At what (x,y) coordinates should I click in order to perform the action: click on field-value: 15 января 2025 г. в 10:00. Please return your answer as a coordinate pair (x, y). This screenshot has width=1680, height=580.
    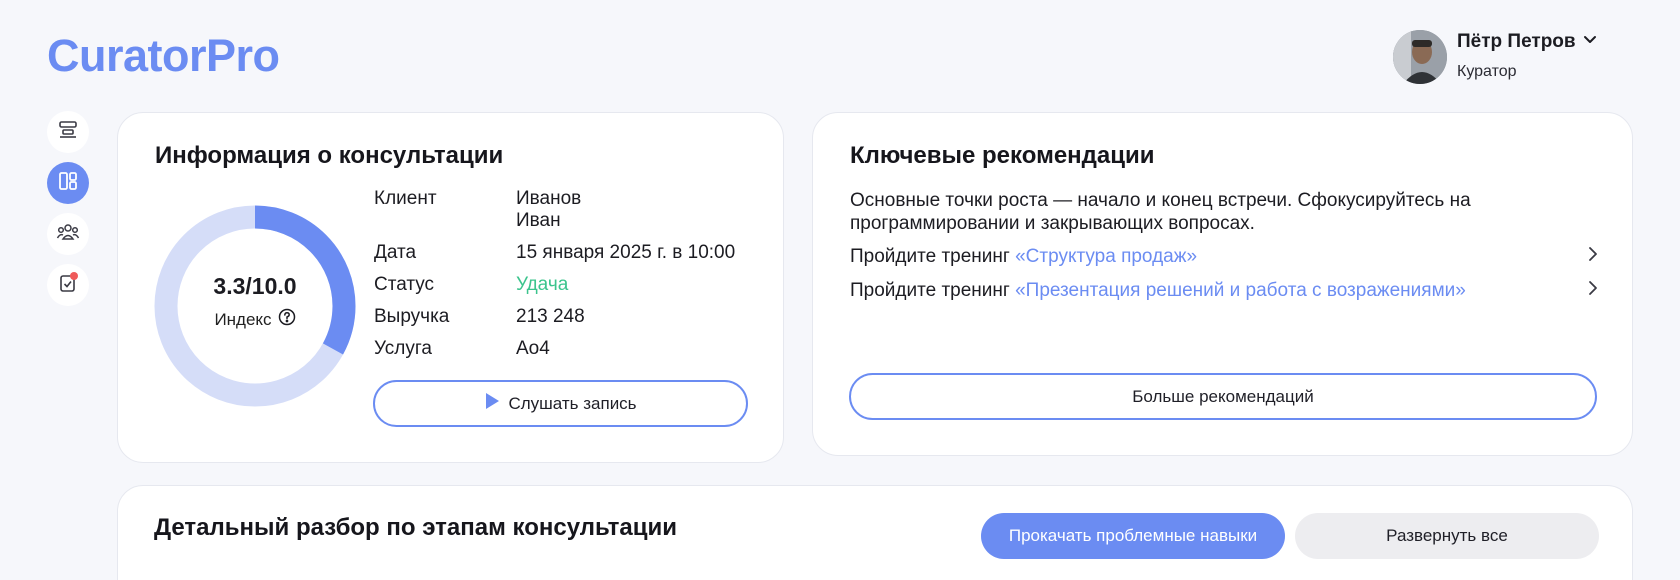
    Looking at the image, I should click on (626, 252).